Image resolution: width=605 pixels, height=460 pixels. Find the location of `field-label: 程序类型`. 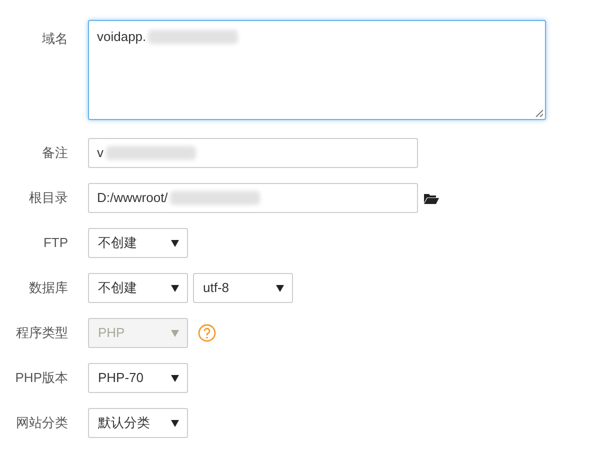

field-label: 程序类型 is located at coordinates (41, 333).